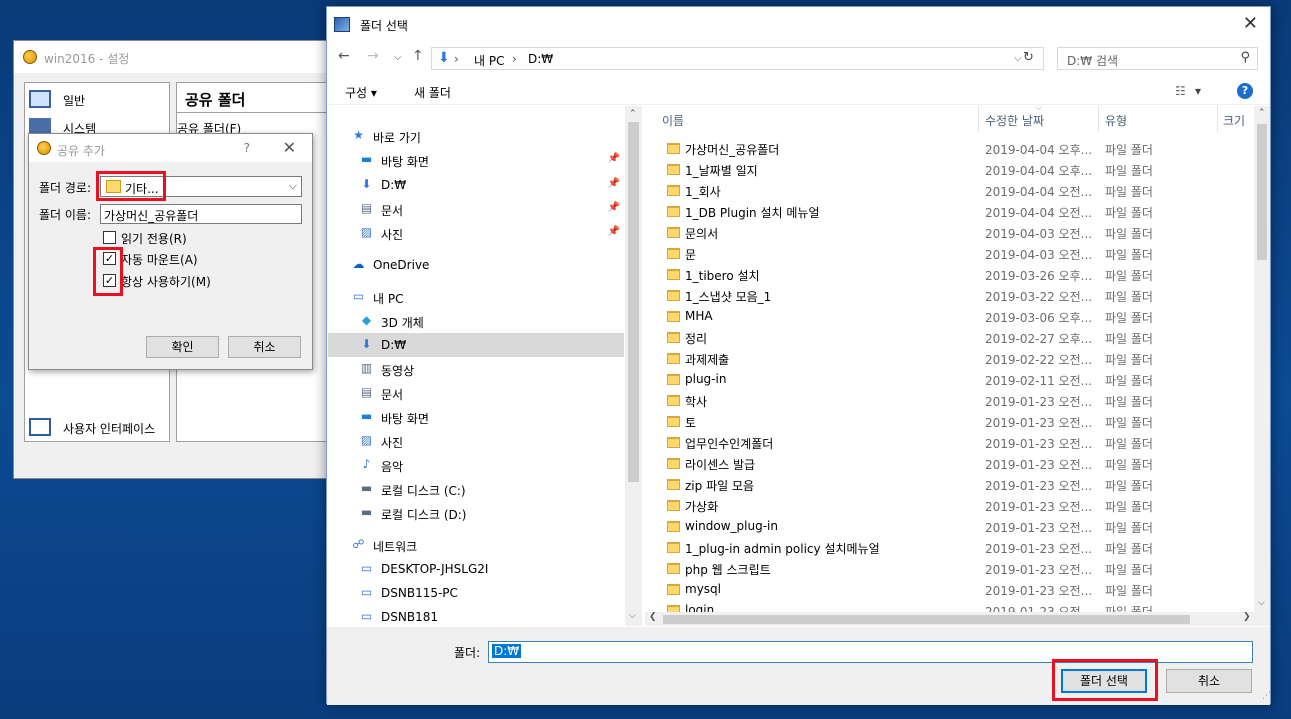 The image size is (1291, 719). Describe the element at coordinates (1157, 58) in the screenshot. I see `search-input: D:₩ 검색 ⚲` at that location.